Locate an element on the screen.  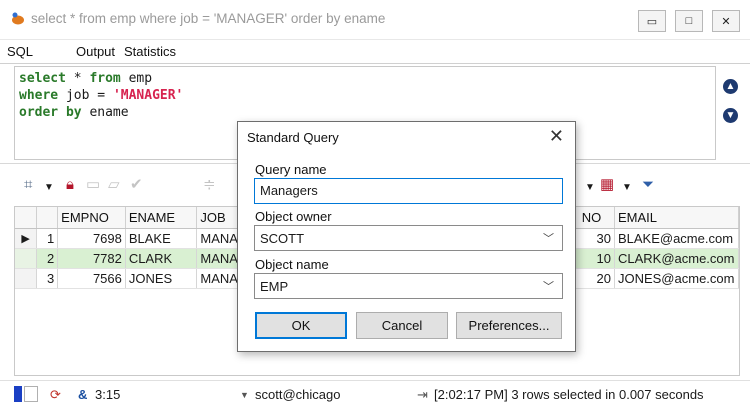
object-owner-select: SCOTT ﹀ is located at coordinates (408, 238).